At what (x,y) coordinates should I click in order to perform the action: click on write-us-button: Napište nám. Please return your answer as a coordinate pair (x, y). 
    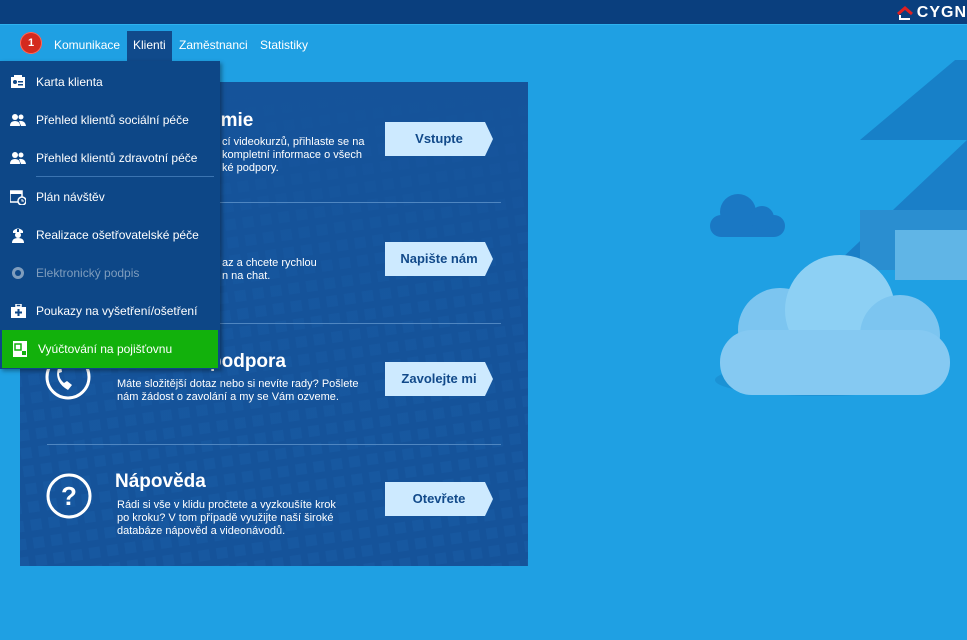
    Looking at the image, I should click on (439, 259).